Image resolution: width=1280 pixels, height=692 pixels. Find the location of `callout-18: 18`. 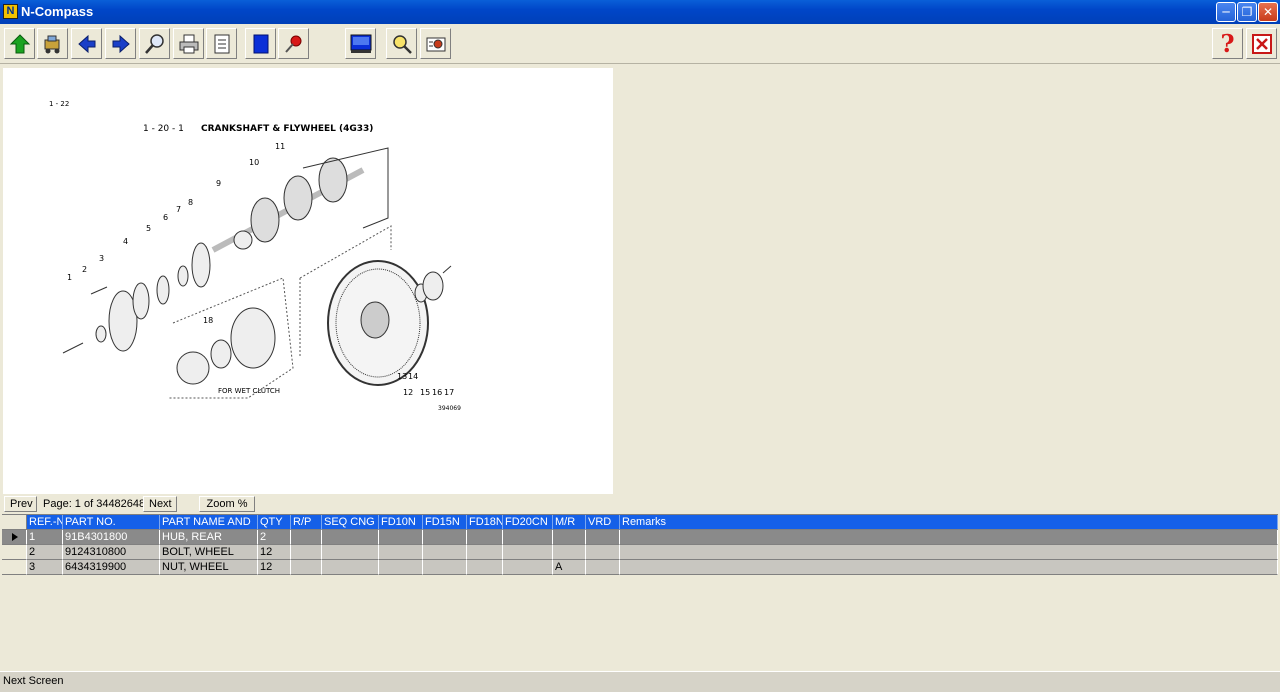

callout-18: 18 is located at coordinates (208, 320).